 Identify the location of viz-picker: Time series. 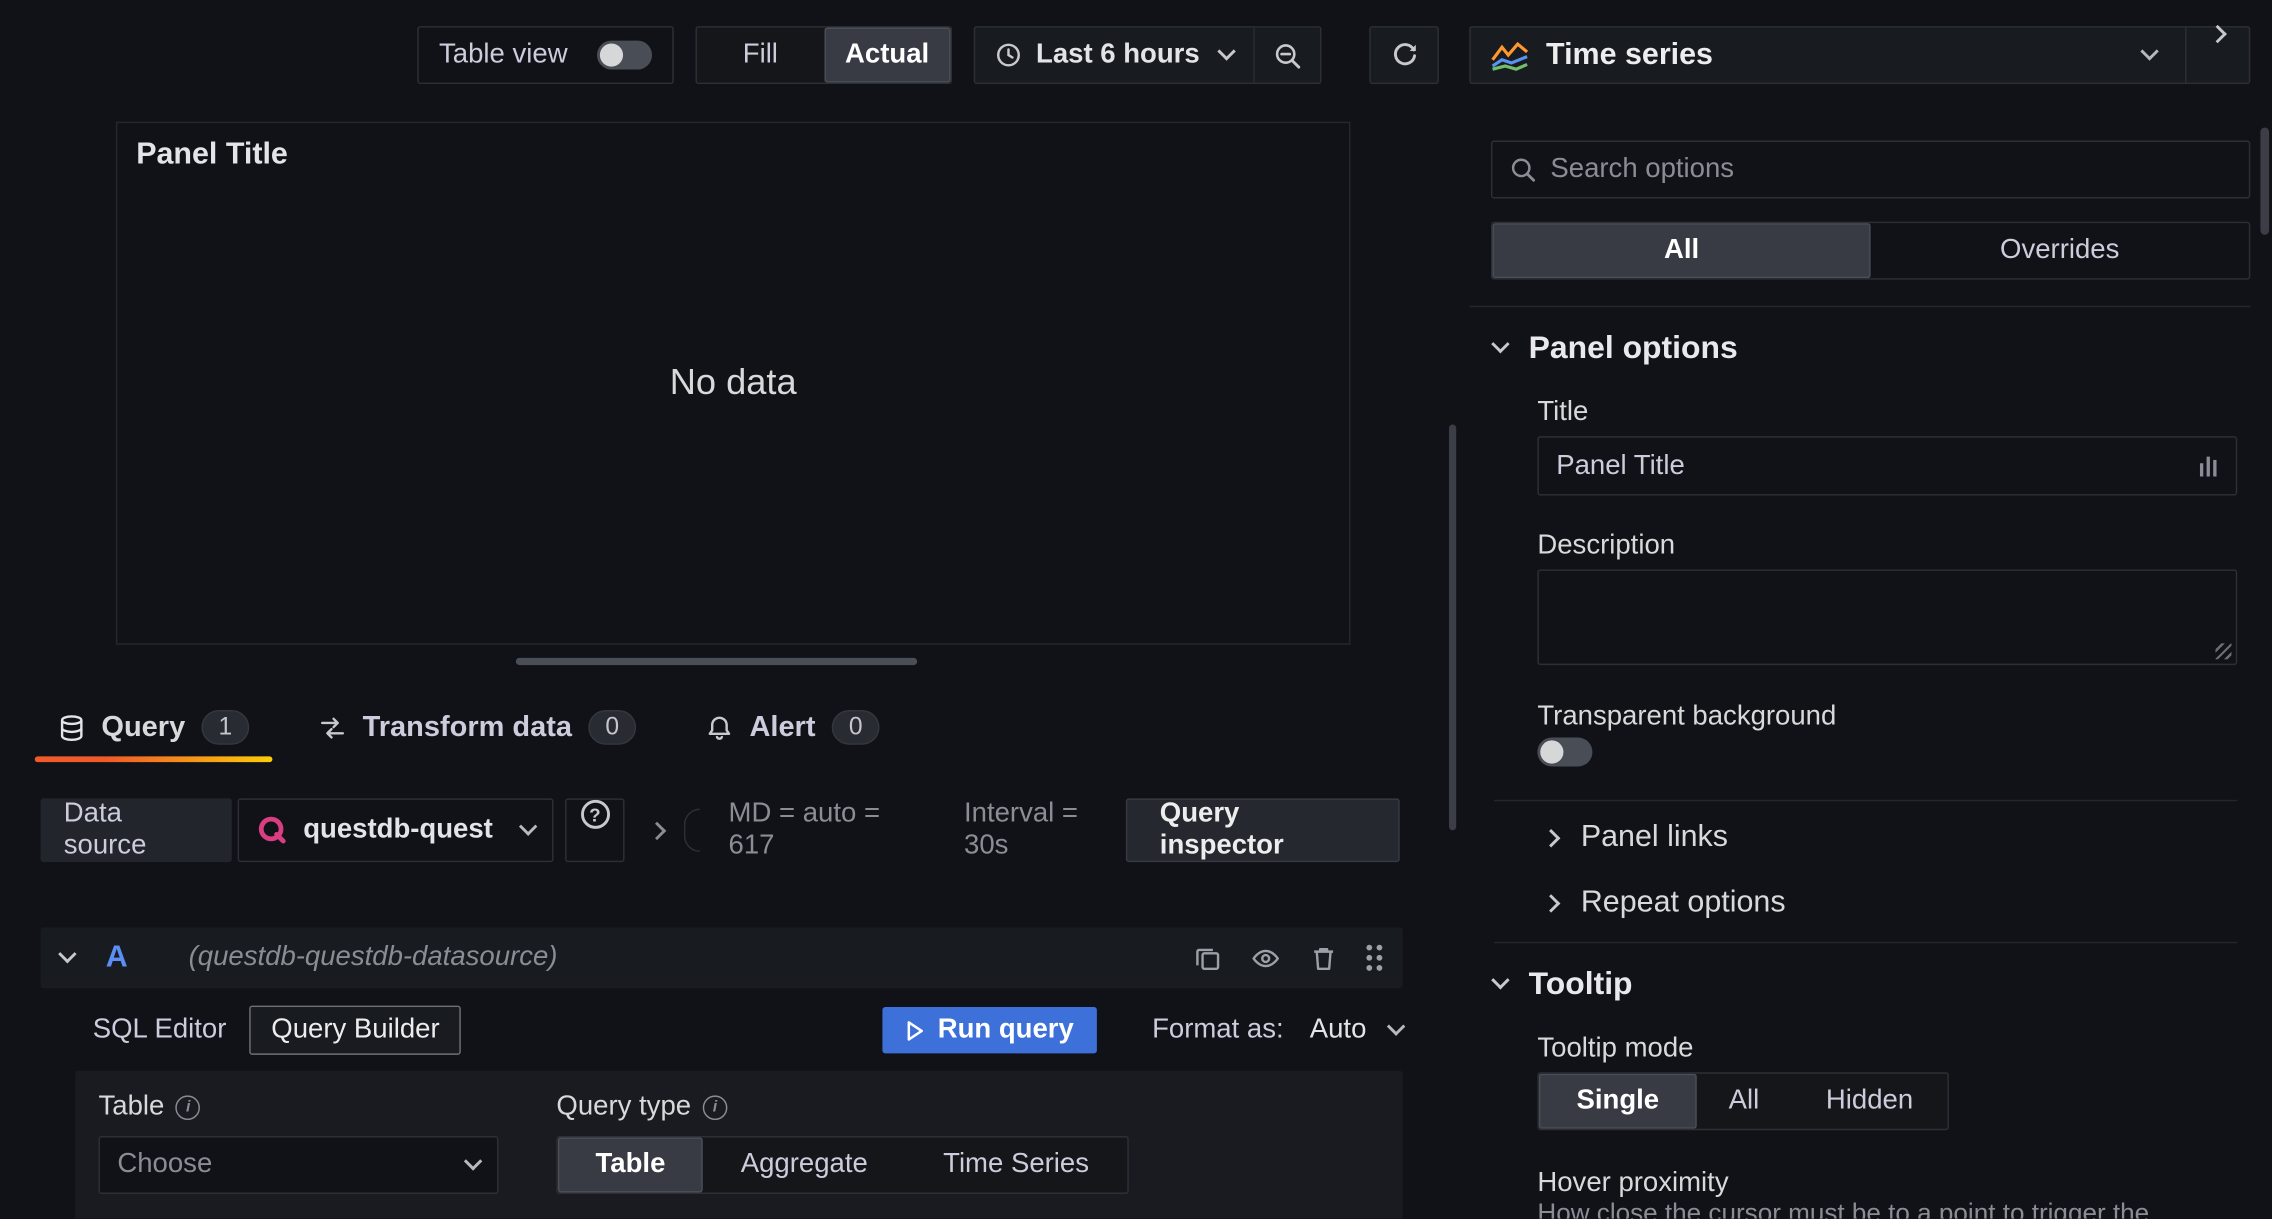
(1860, 54).